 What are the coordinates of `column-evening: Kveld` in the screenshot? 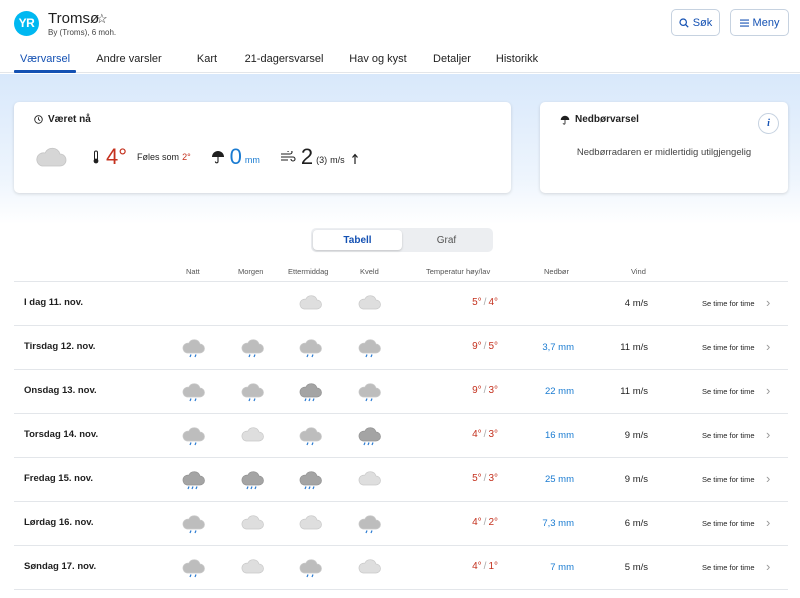 It's located at (369, 271).